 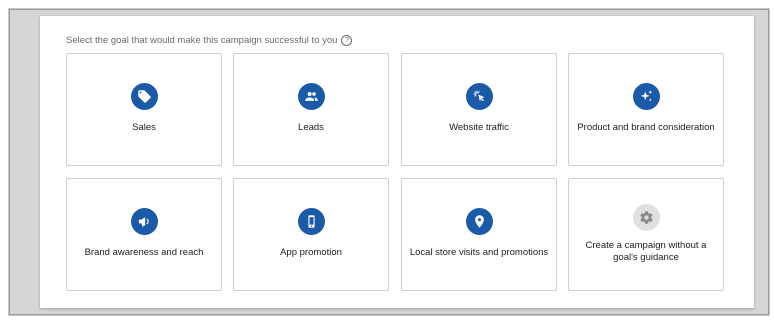 I want to click on cursor-click-icon, so click(x=479, y=96).